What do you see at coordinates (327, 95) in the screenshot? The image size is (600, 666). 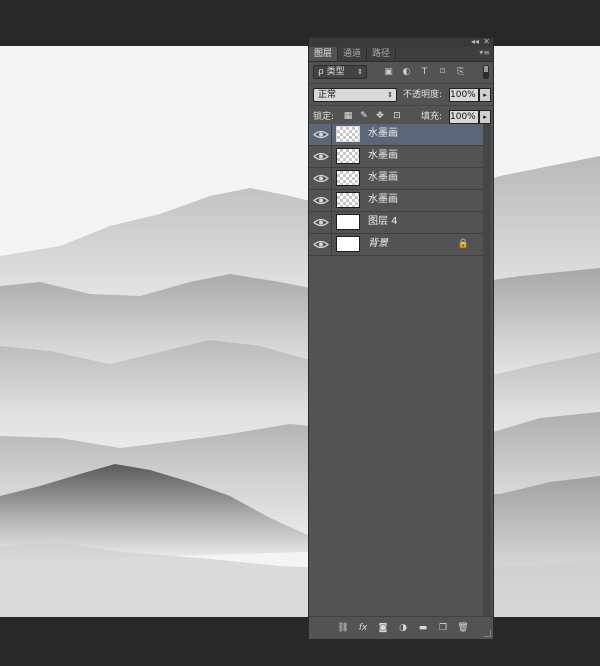 I see `blend-mode-value: 正常` at bounding box center [327, 95].